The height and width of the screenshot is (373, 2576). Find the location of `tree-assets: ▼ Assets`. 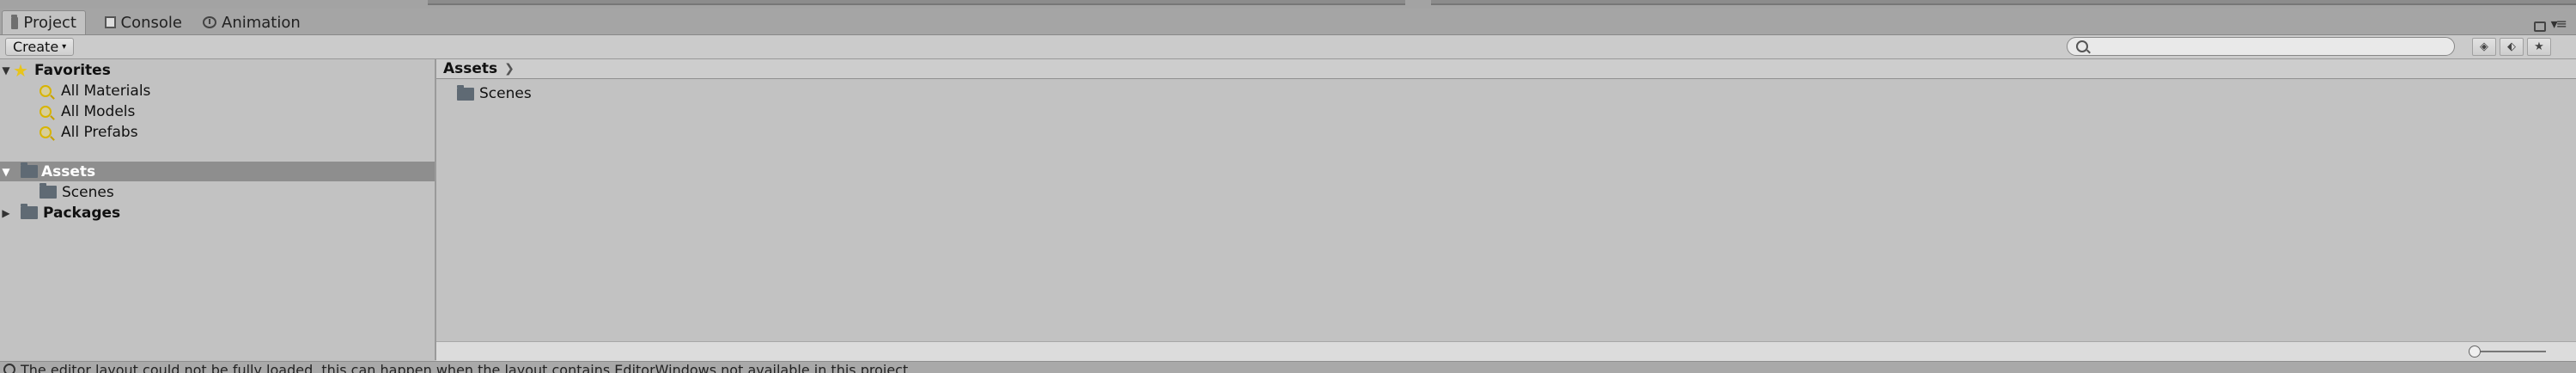

tree-assets: ▼ Assets is located at coordinates (217, 171).